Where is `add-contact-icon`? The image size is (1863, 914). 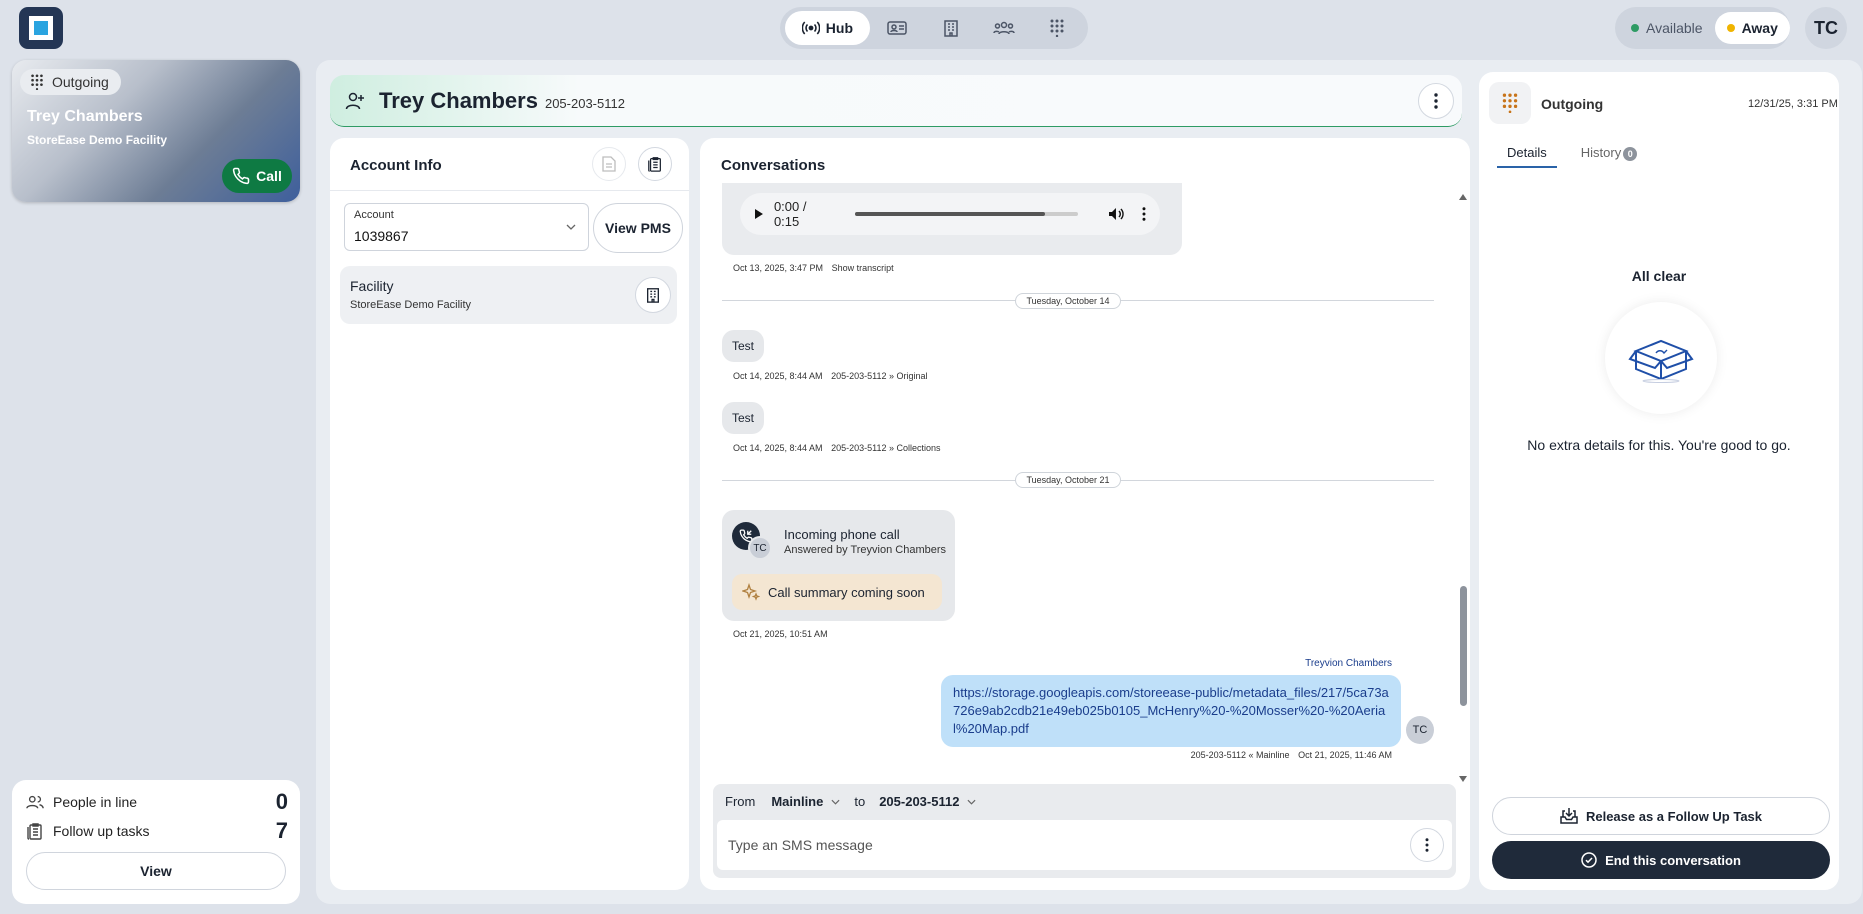
add-contact-icon is located at coordinates (355, 101).